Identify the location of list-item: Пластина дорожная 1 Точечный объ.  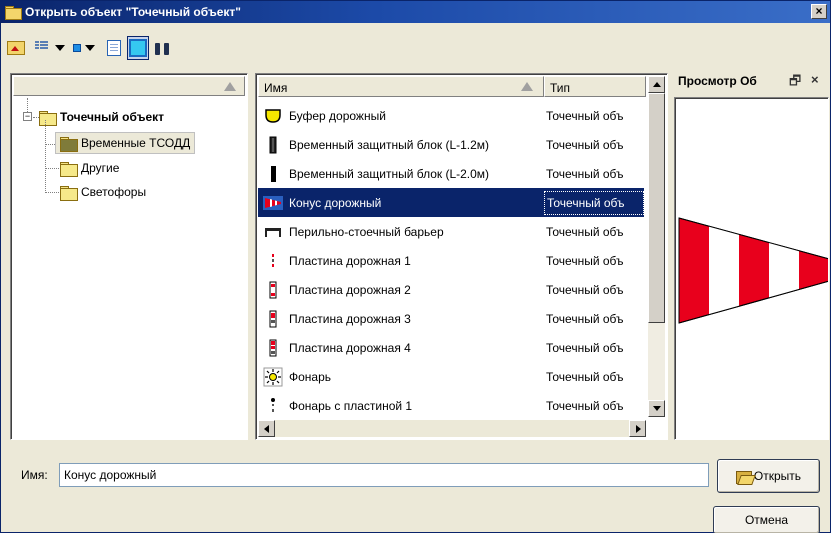
(451, 260).